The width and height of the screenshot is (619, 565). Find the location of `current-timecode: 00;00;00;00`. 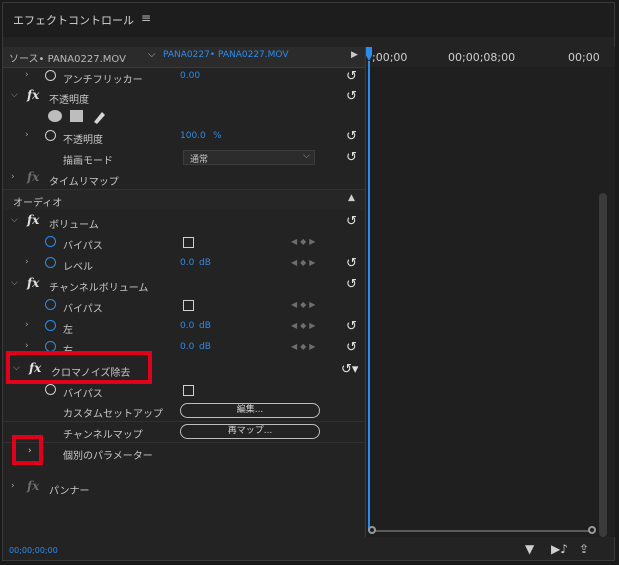

current-timecode: 00;00;00;00 is located at coordinates (33, 550).